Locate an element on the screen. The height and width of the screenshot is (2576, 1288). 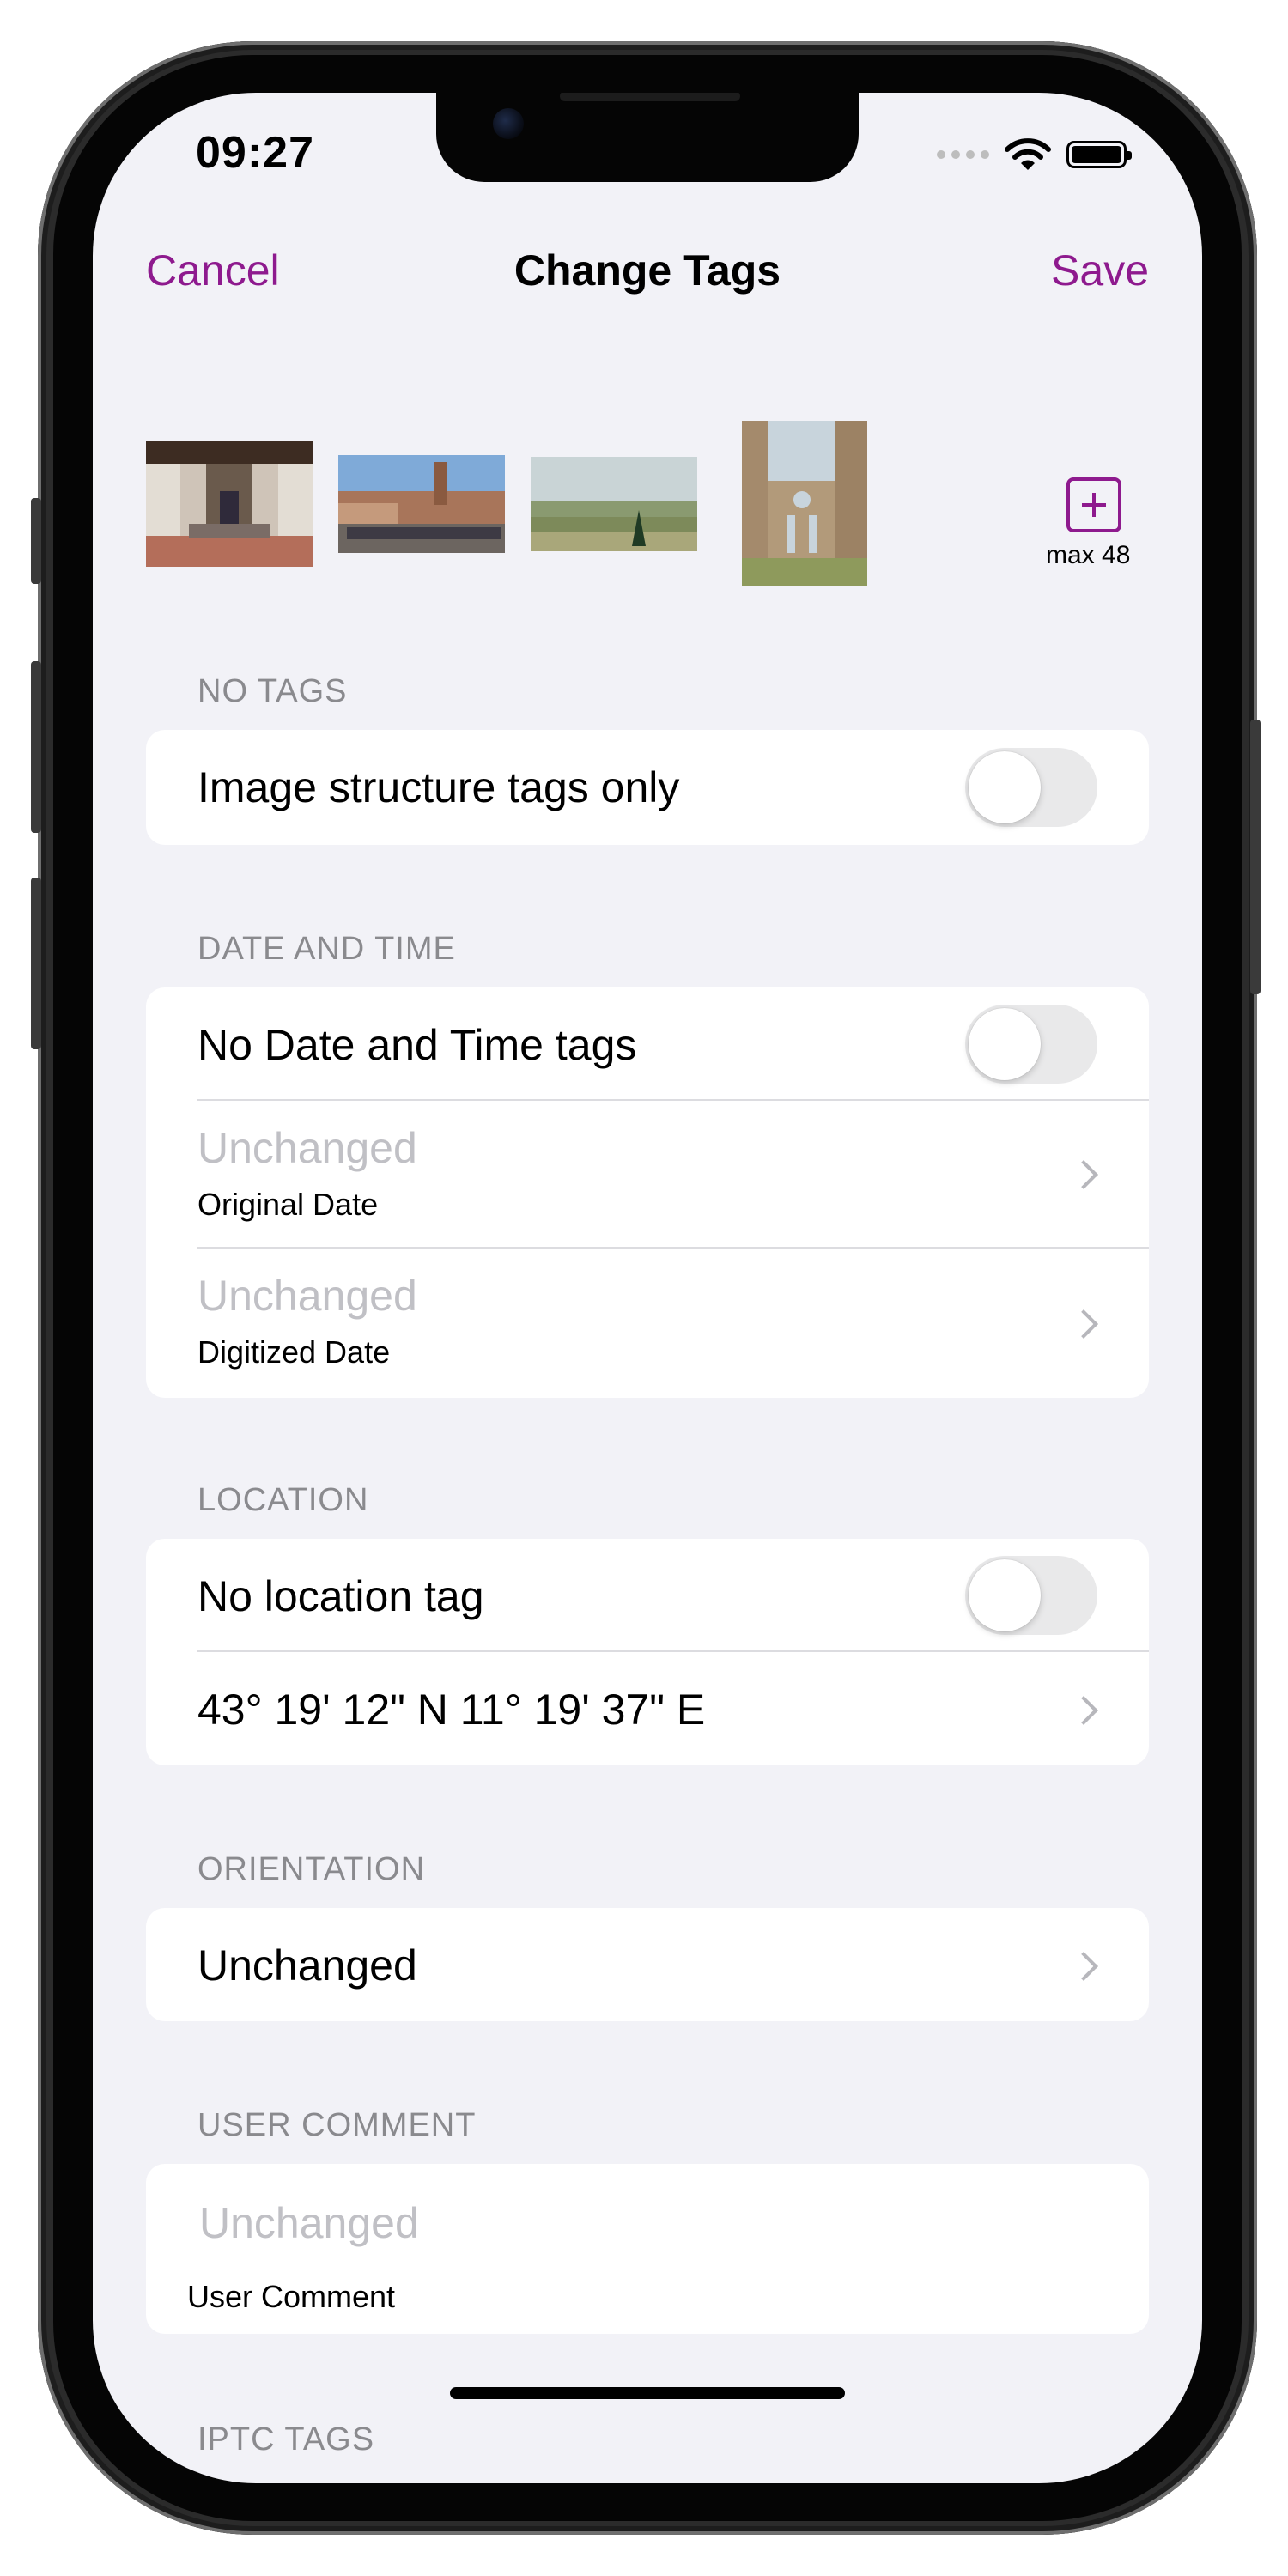
add-image-button is located at coordinates (1093, 505).